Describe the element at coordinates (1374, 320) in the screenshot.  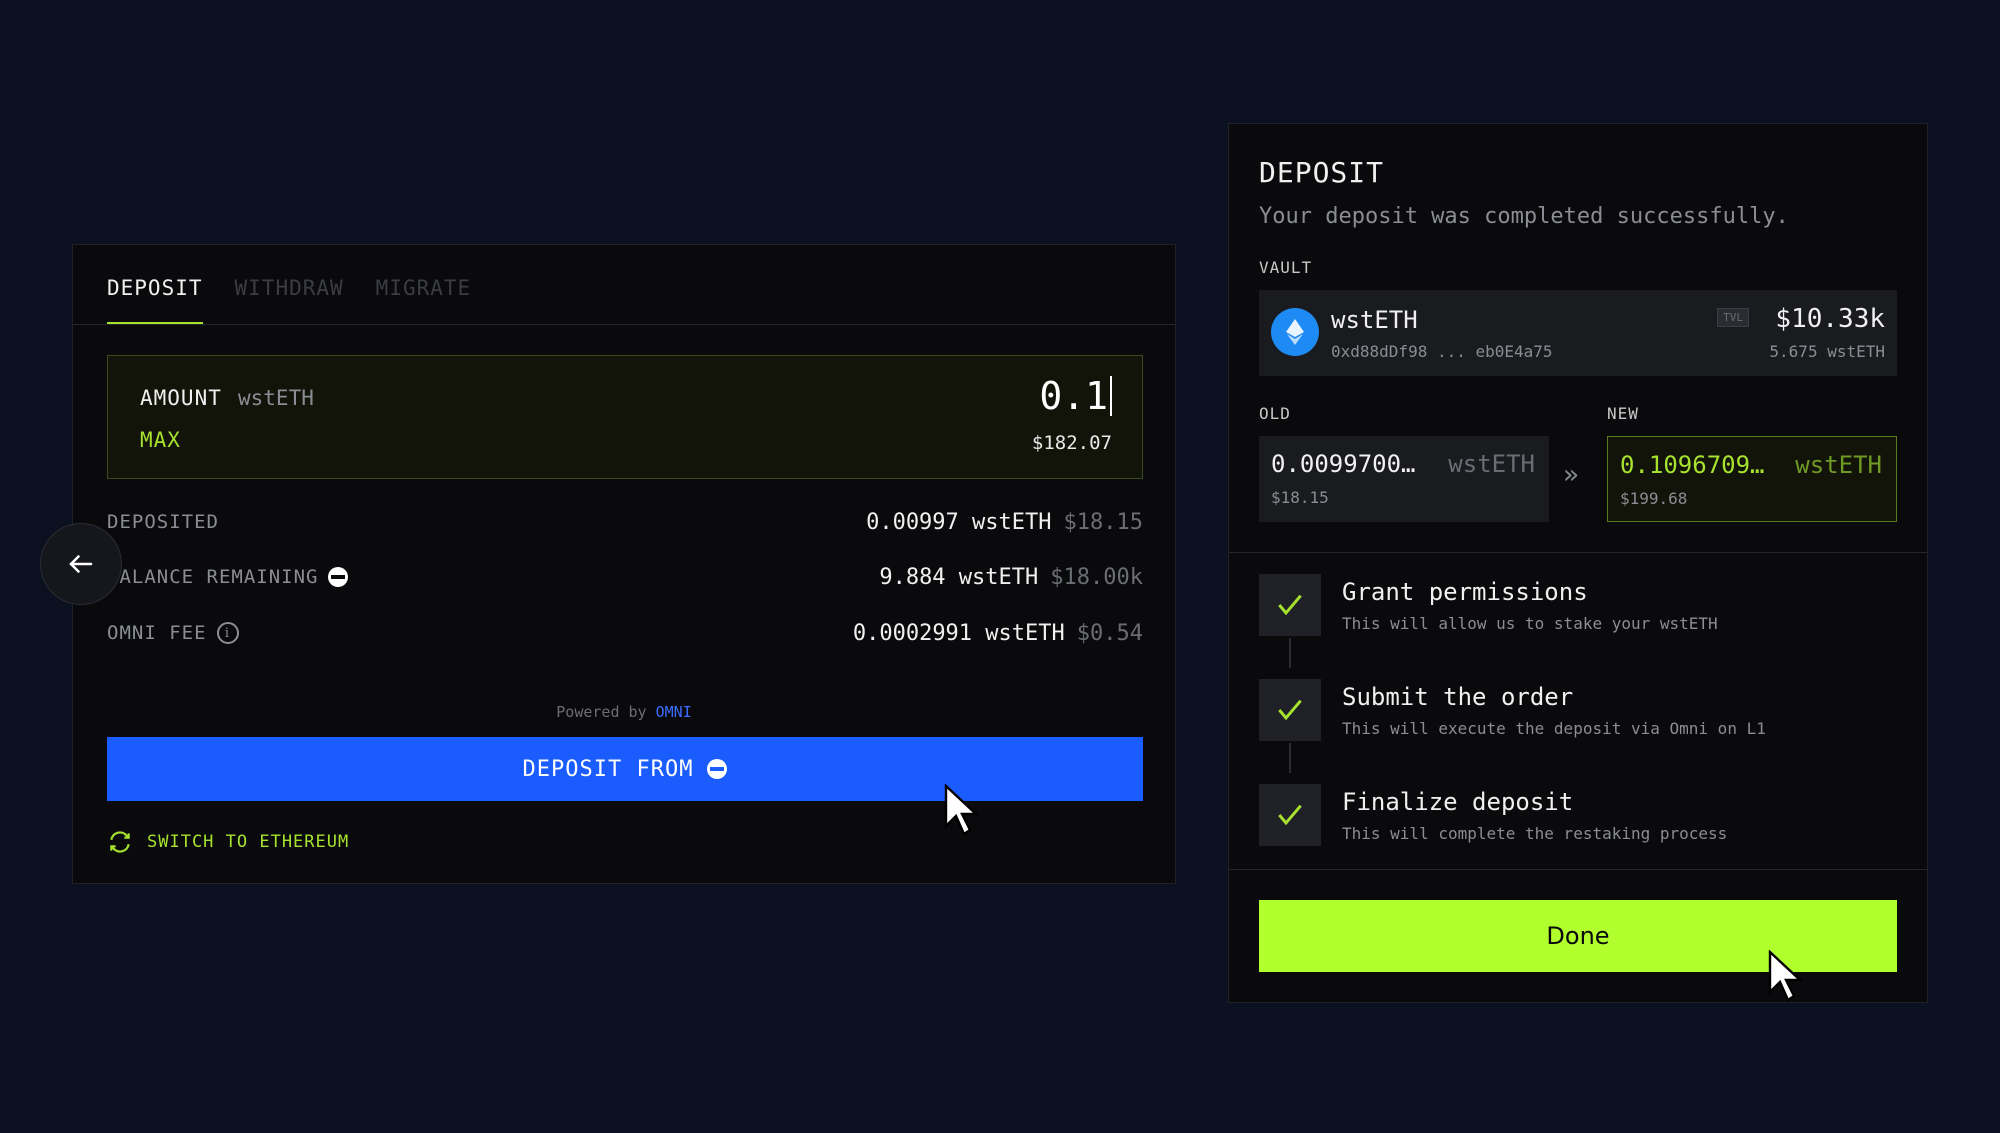
I see `vault-name: wstETH` at that location.